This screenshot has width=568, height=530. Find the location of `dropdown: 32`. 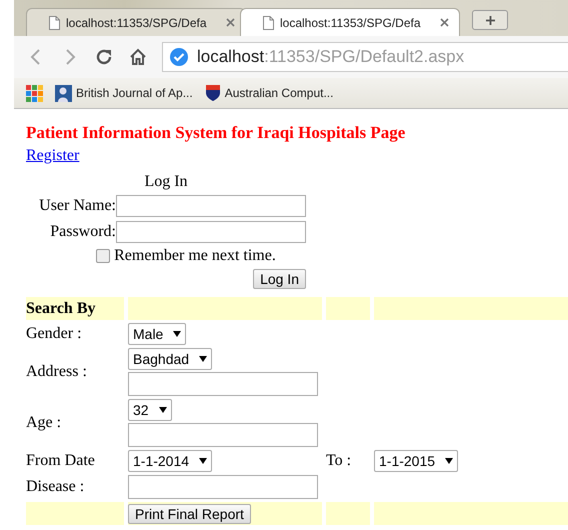

dropdown: 32 is located at coordinates (150, 410).